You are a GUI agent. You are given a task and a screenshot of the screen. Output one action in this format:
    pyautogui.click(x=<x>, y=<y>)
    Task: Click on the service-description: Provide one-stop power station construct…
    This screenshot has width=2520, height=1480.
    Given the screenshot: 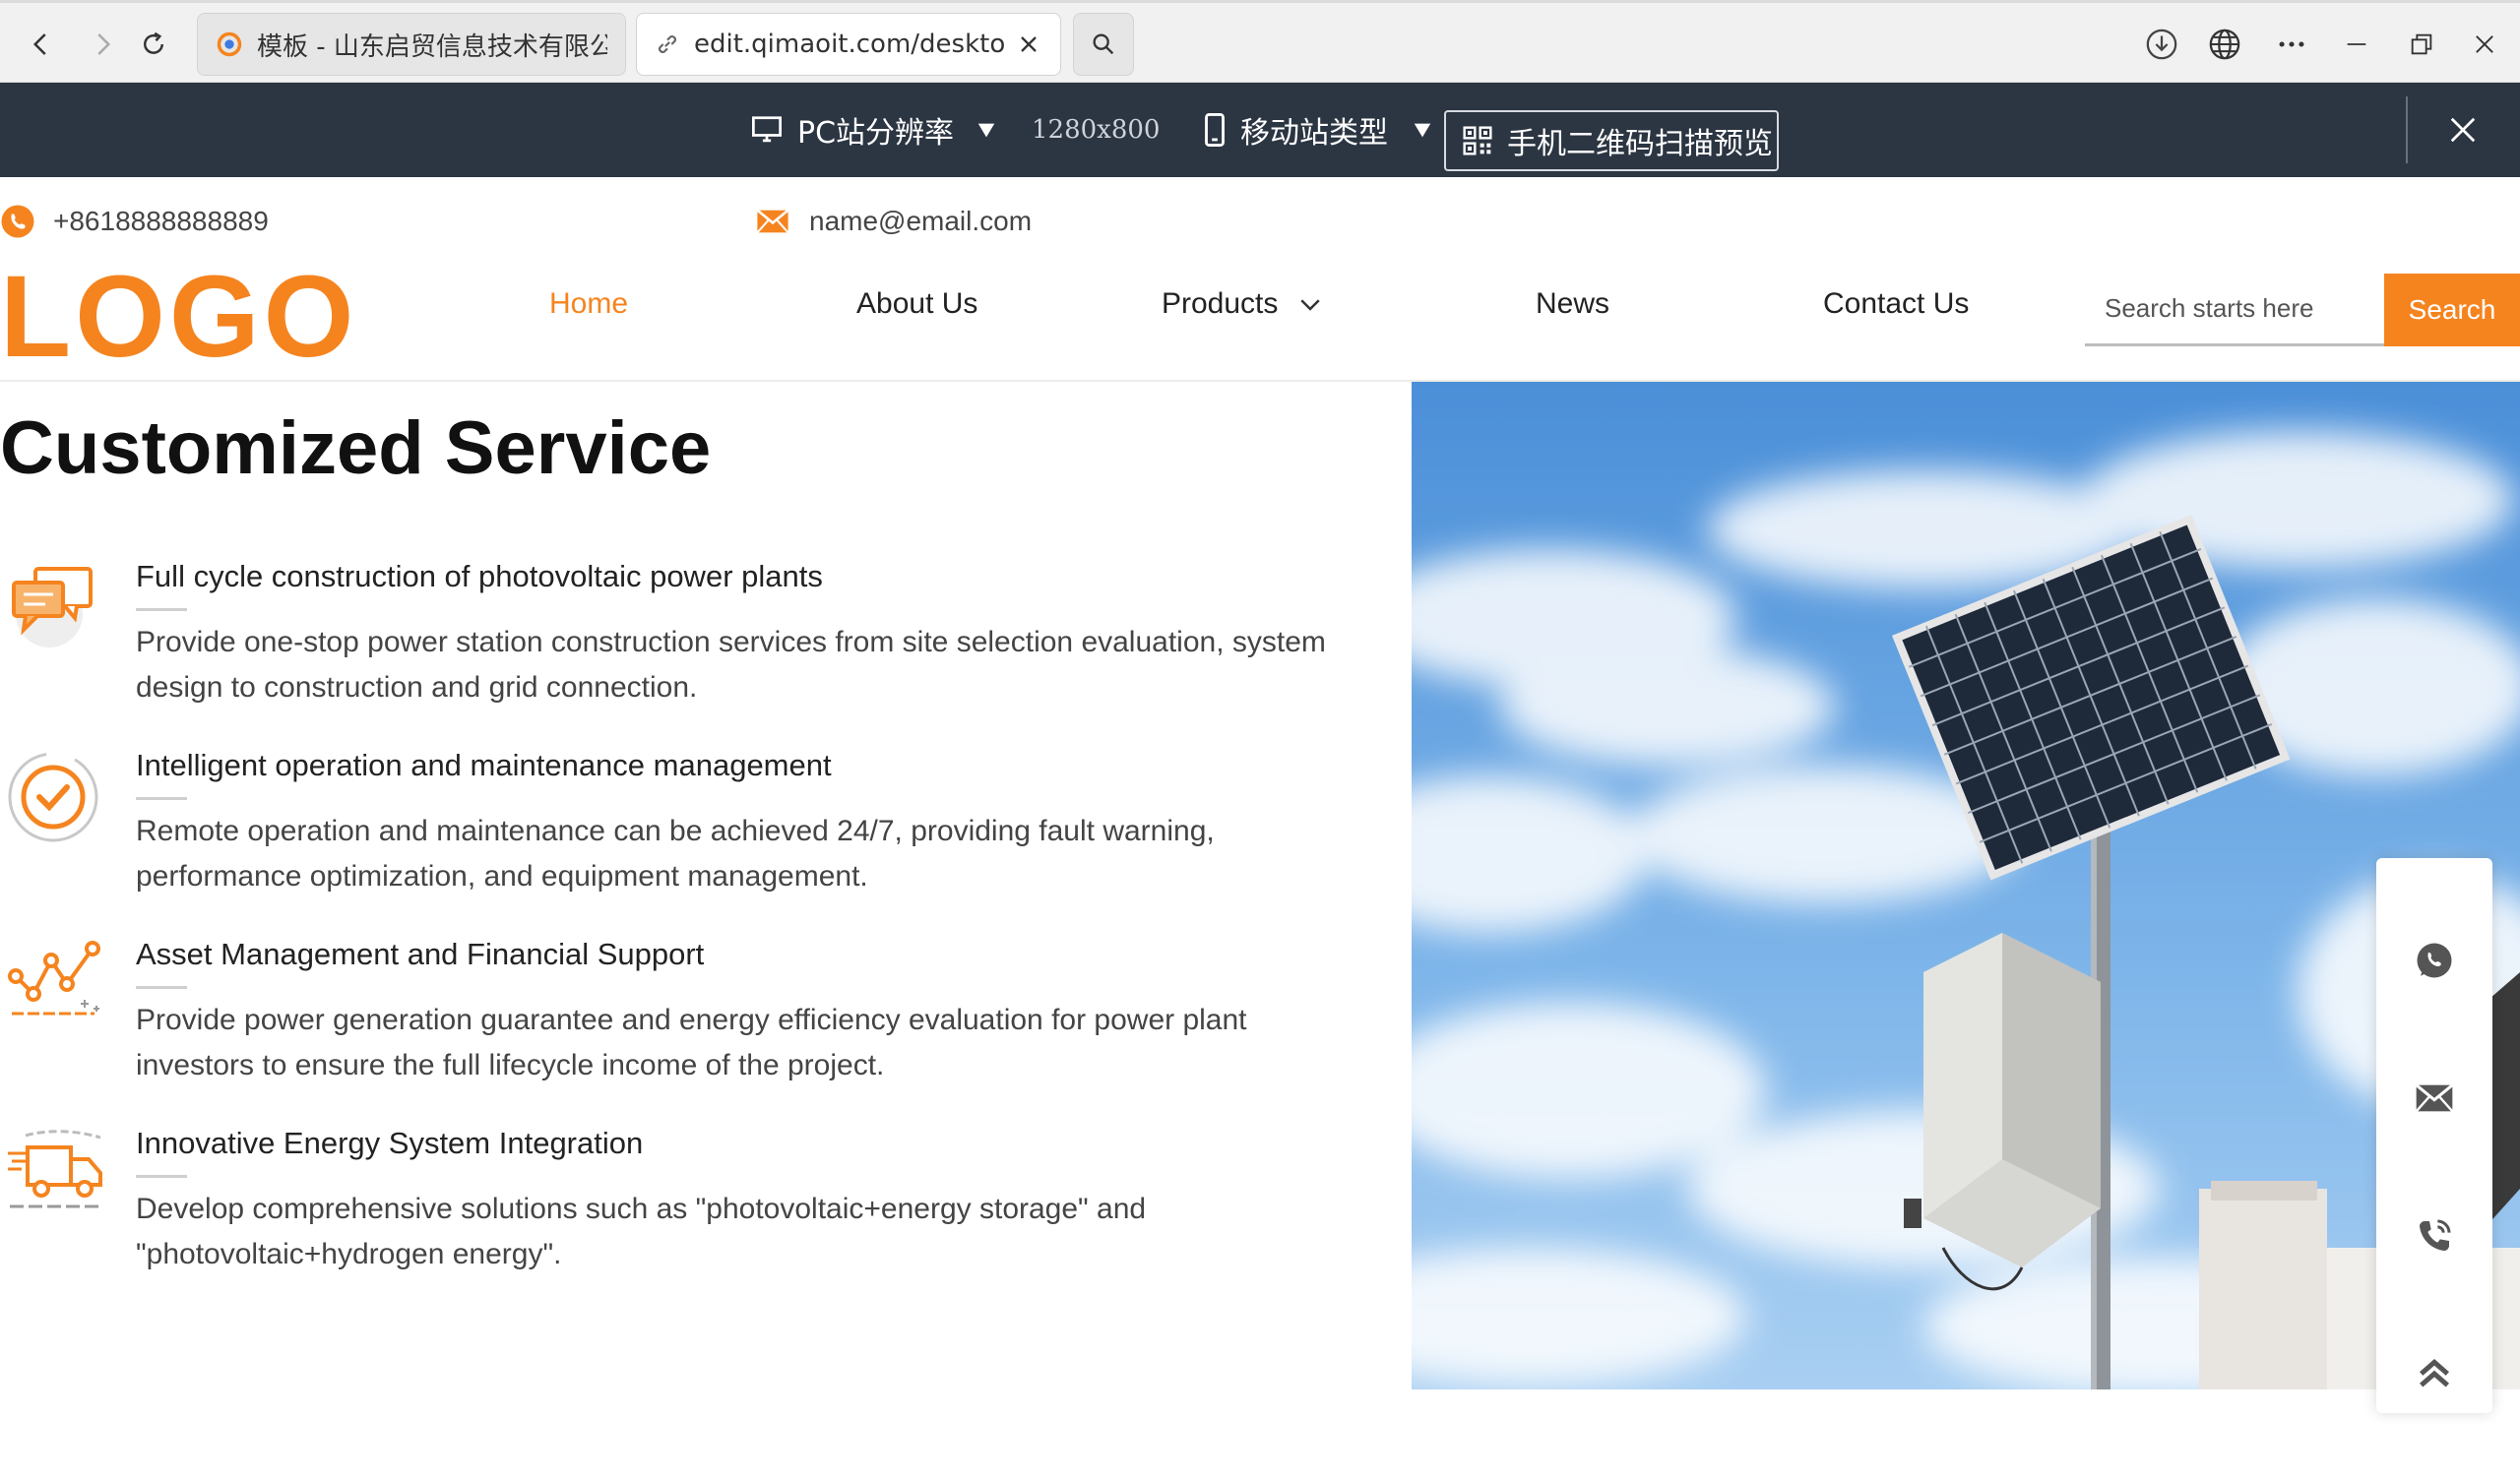 What is the action you would take?
    pyautogui.click(x=731, y=665)
    